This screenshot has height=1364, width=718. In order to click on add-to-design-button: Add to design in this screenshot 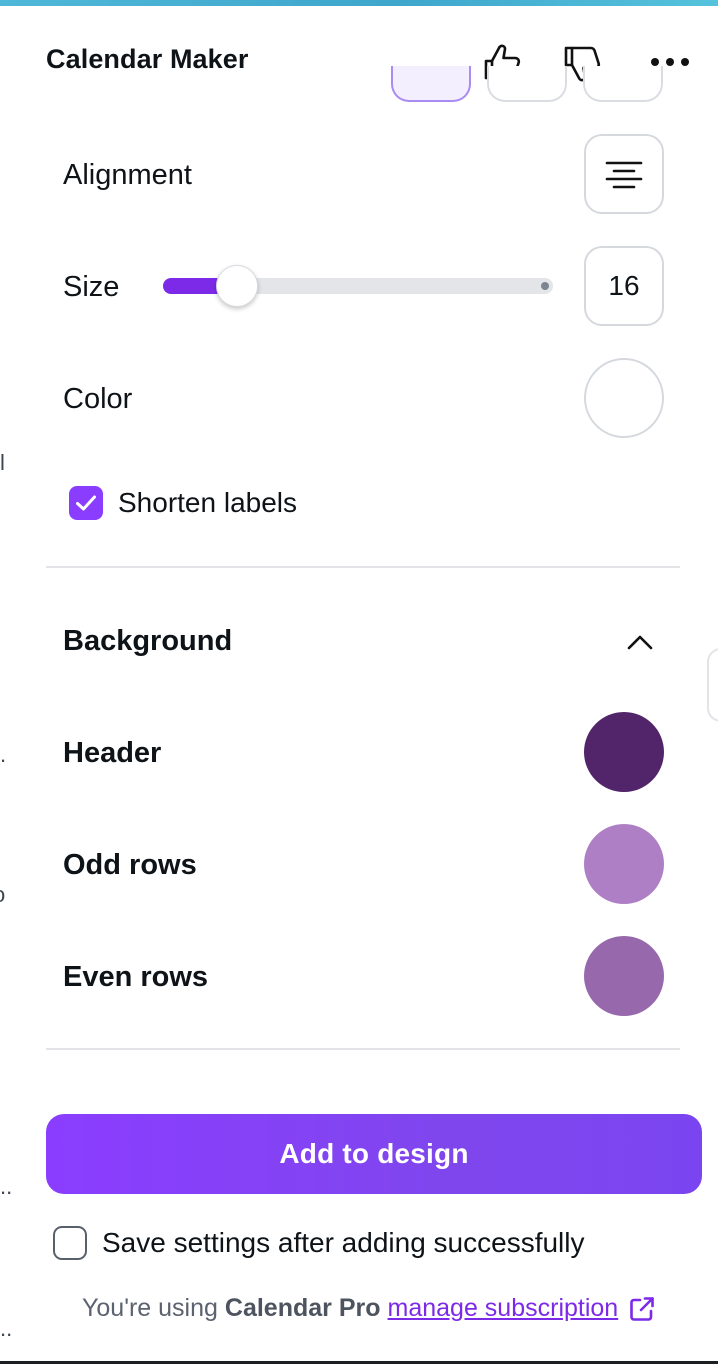, I will do `click(374, 1154)`.